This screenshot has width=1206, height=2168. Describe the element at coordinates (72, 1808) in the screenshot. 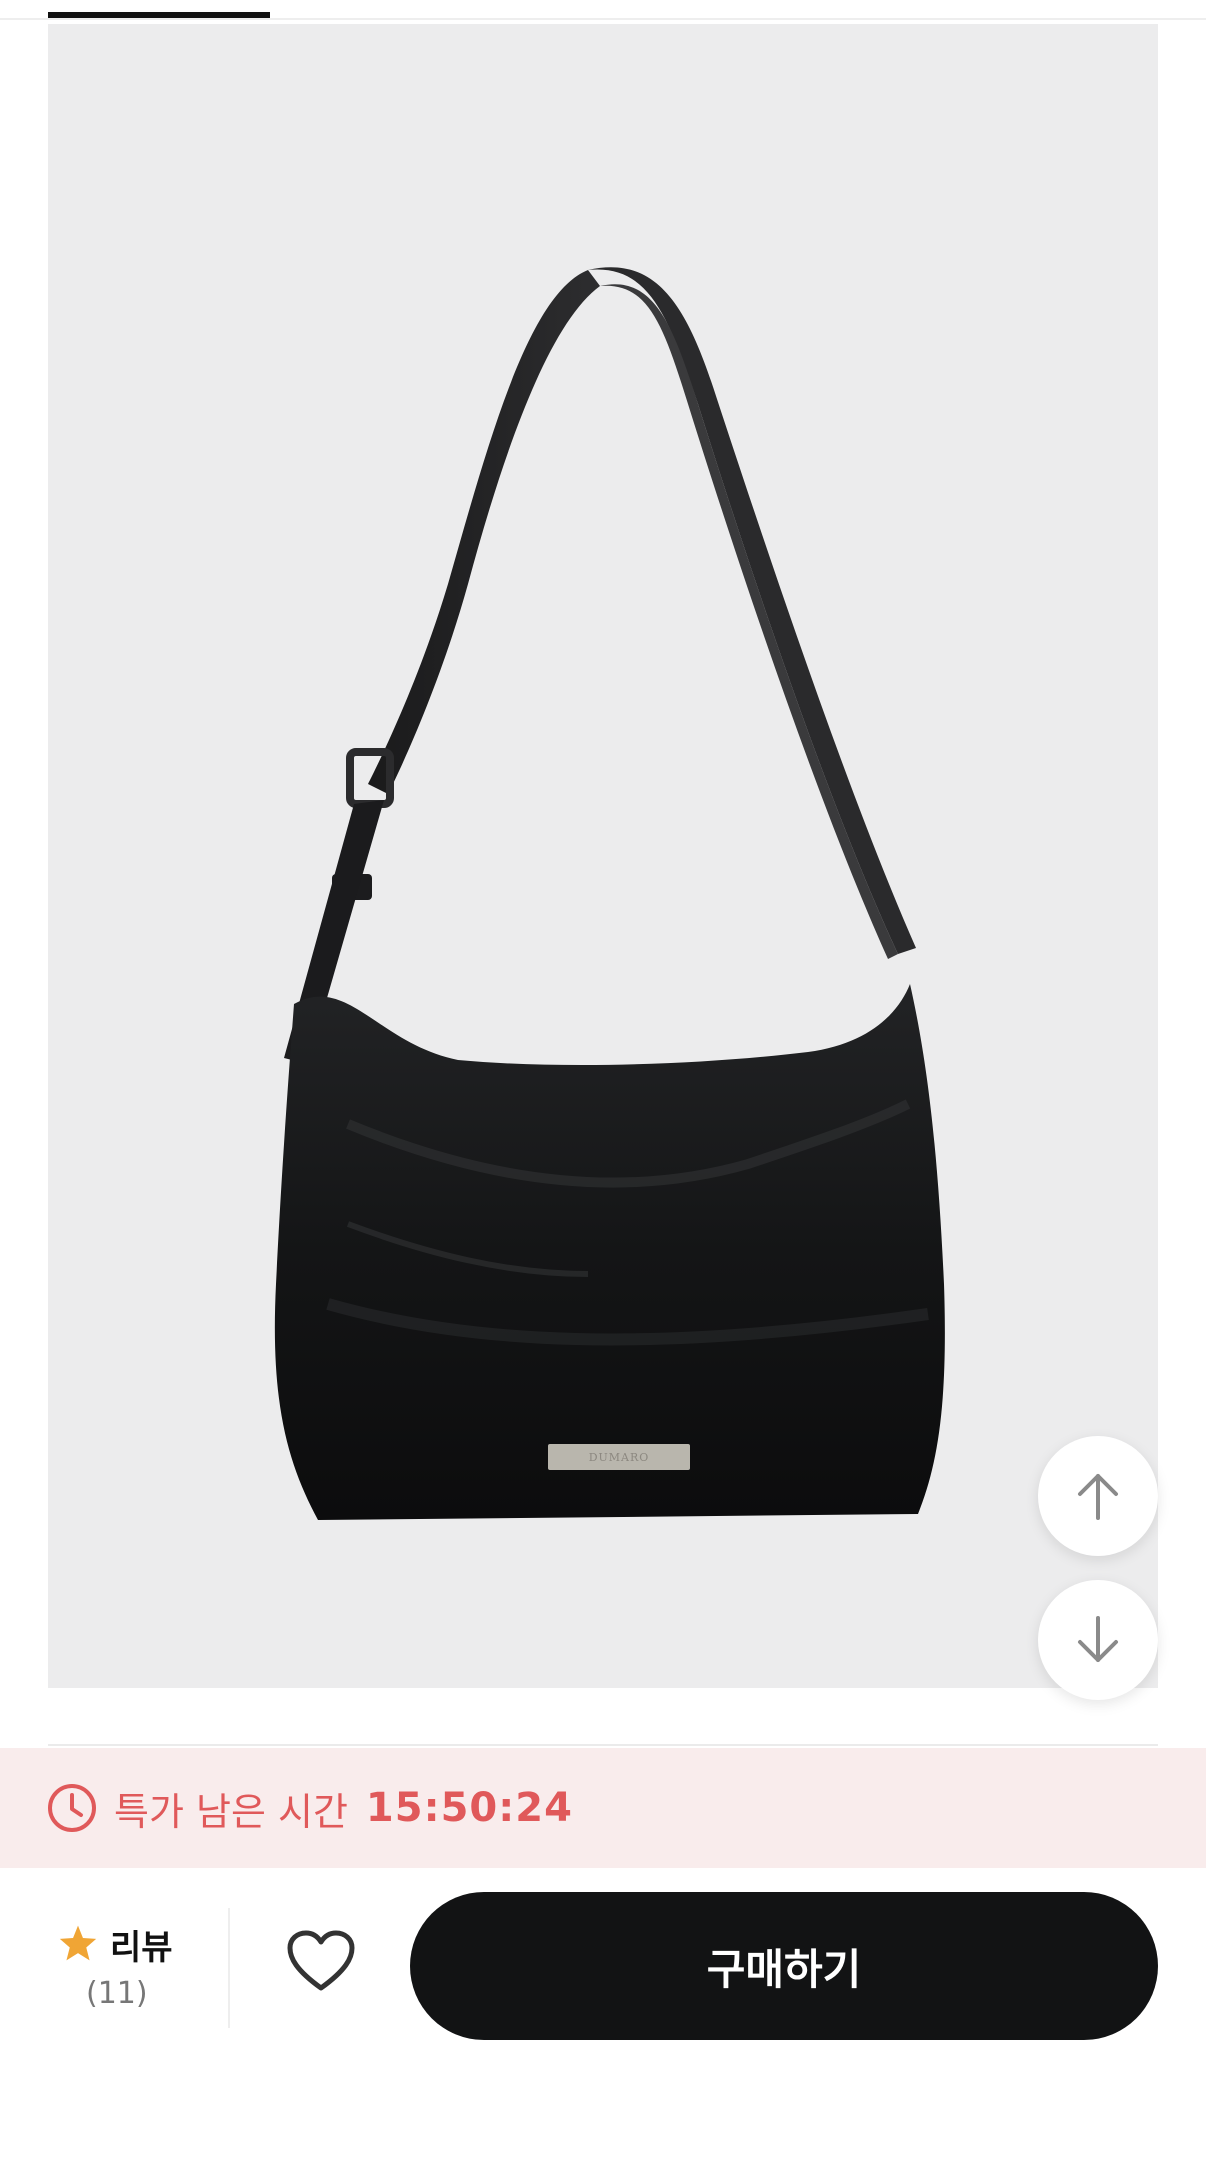

I see `clock-icon` at that location.